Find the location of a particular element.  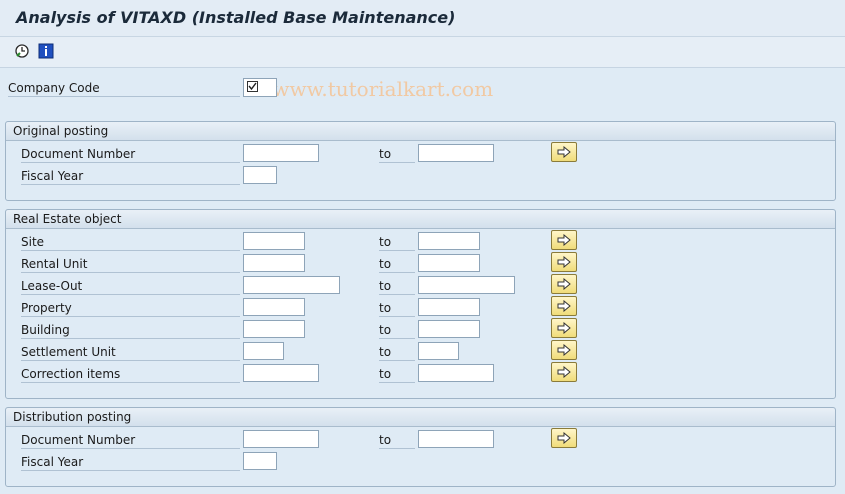

orig-doc-number-to-input is located at coordinates (456, 153).